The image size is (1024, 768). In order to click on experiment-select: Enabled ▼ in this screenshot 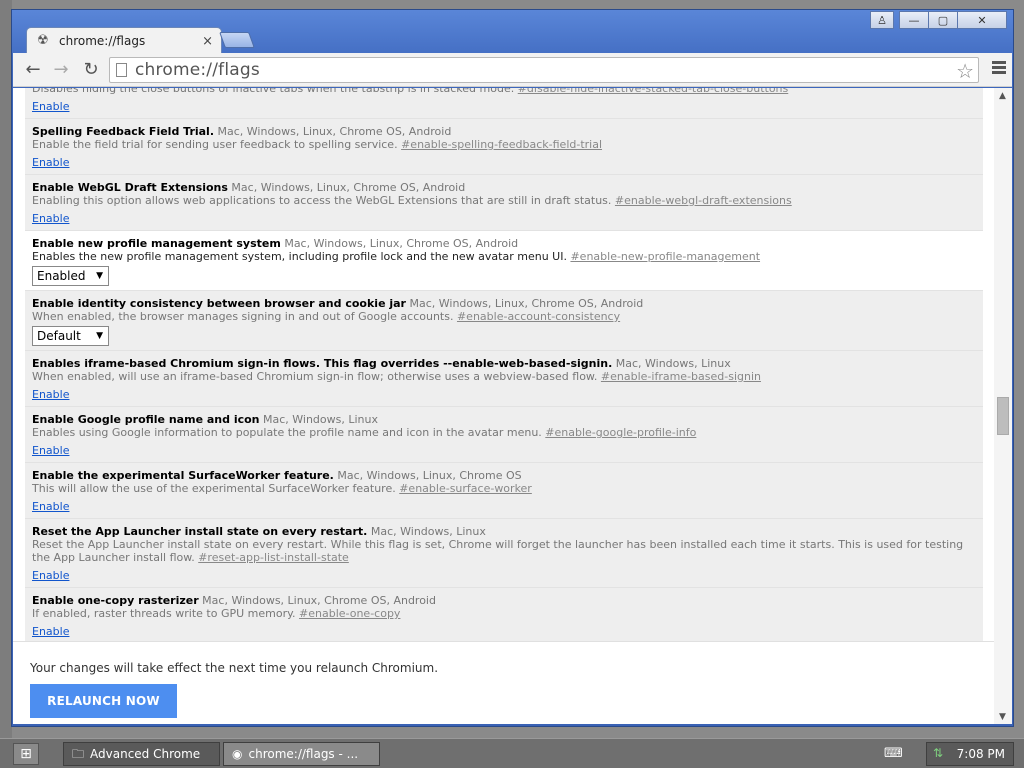, I will do `click(70, 276)`.